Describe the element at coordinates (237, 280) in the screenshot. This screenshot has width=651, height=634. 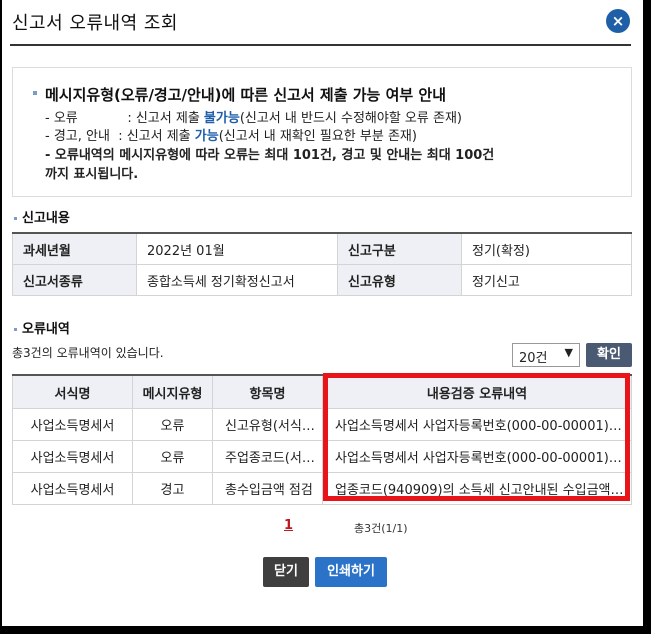
I see `value-cell: 종합소득세 정기확정신고서` at that location.